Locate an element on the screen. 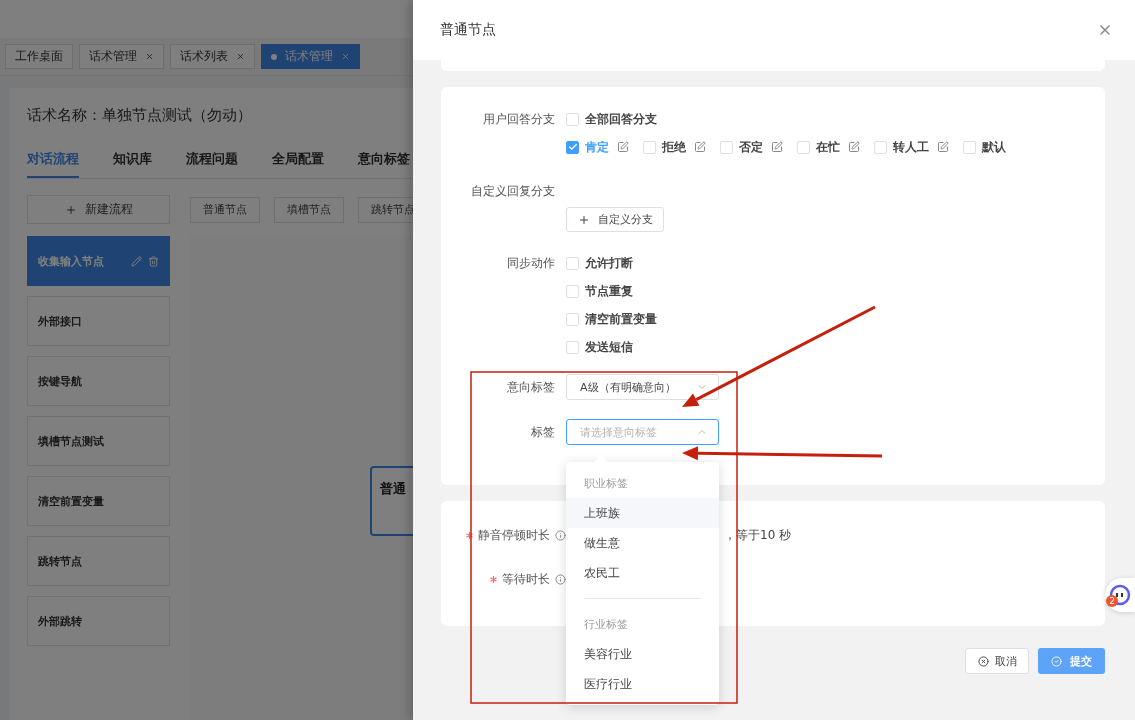 The height and width of the screenshot is (720, 1135). flow-item: 收集输入节点 is located at coordinates (98, 261).